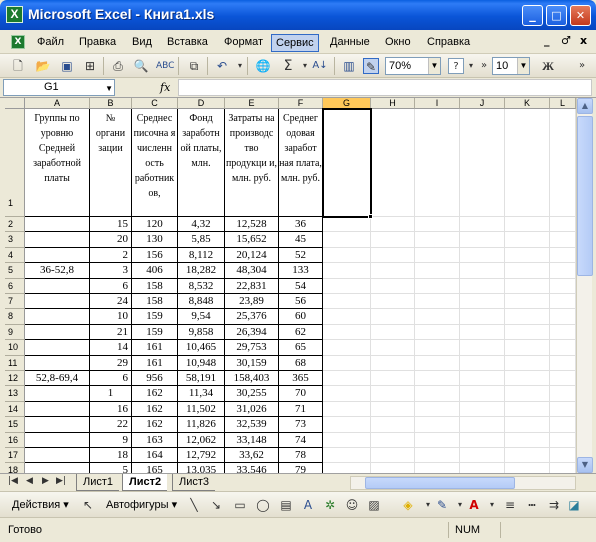  What do you see at coordinates (320, 66) in the screenshot?
I see `sort-ascending-icon: A↓` at bounding box center [320, 66].